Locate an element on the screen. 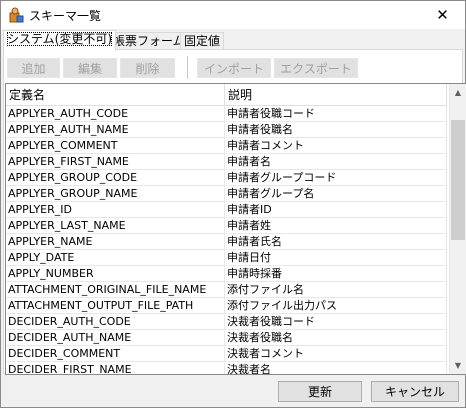  table-row: APPLYER_NAME 申請者氏名 is located at coordinates (226, 242).